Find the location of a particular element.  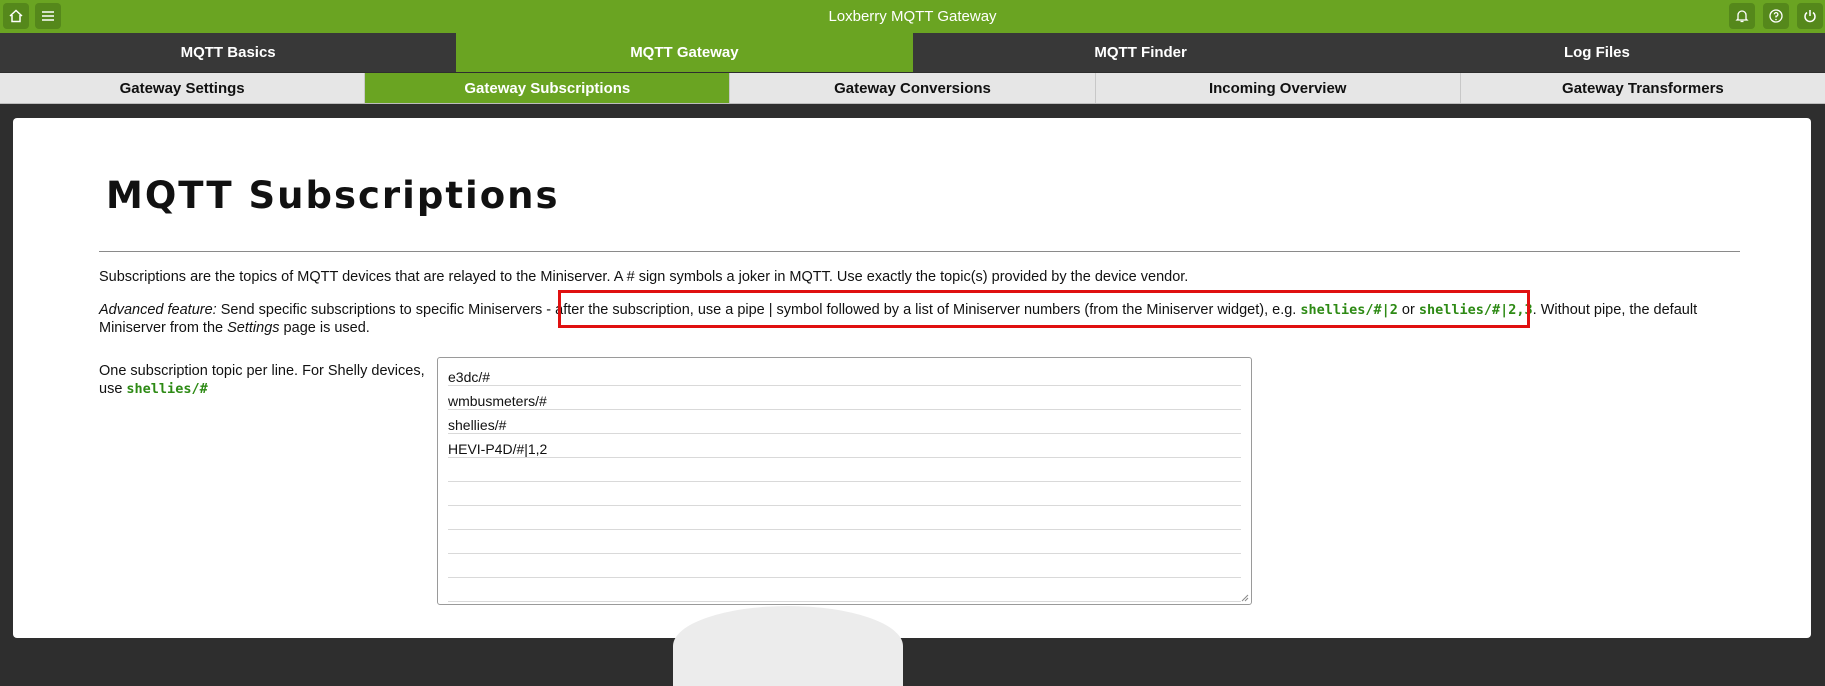

help-icon is located at coordinates (1776, 16).